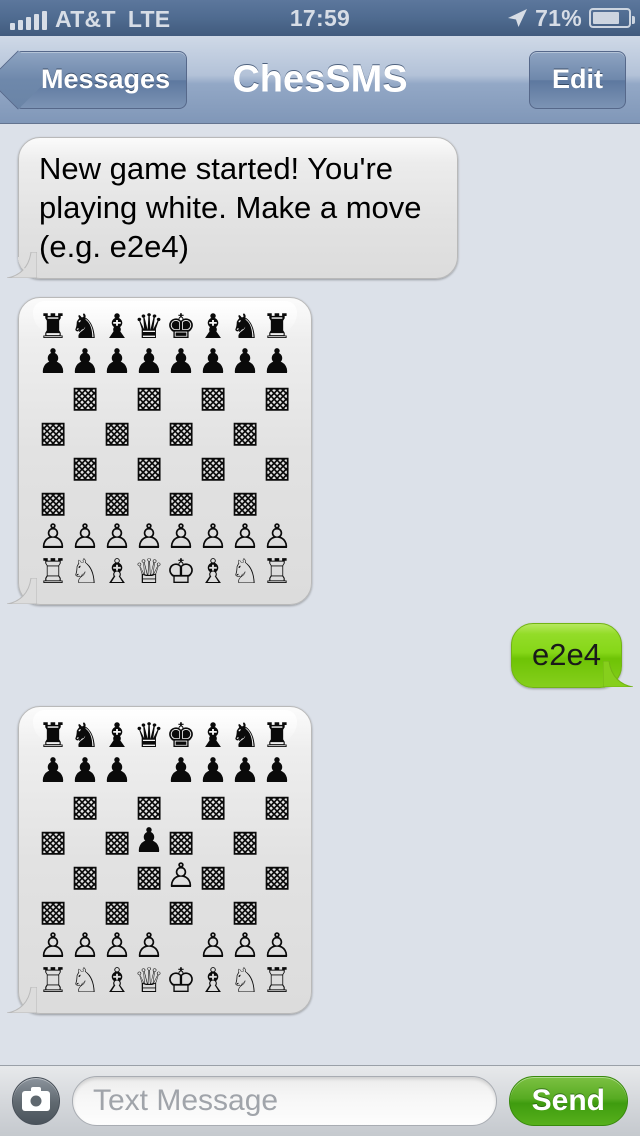 The image size is (640, 1136). I want to click on chess-rank-row: ♟ ♟ ♟ ♟ ♟ ♟ ♟, so click(165, 771).